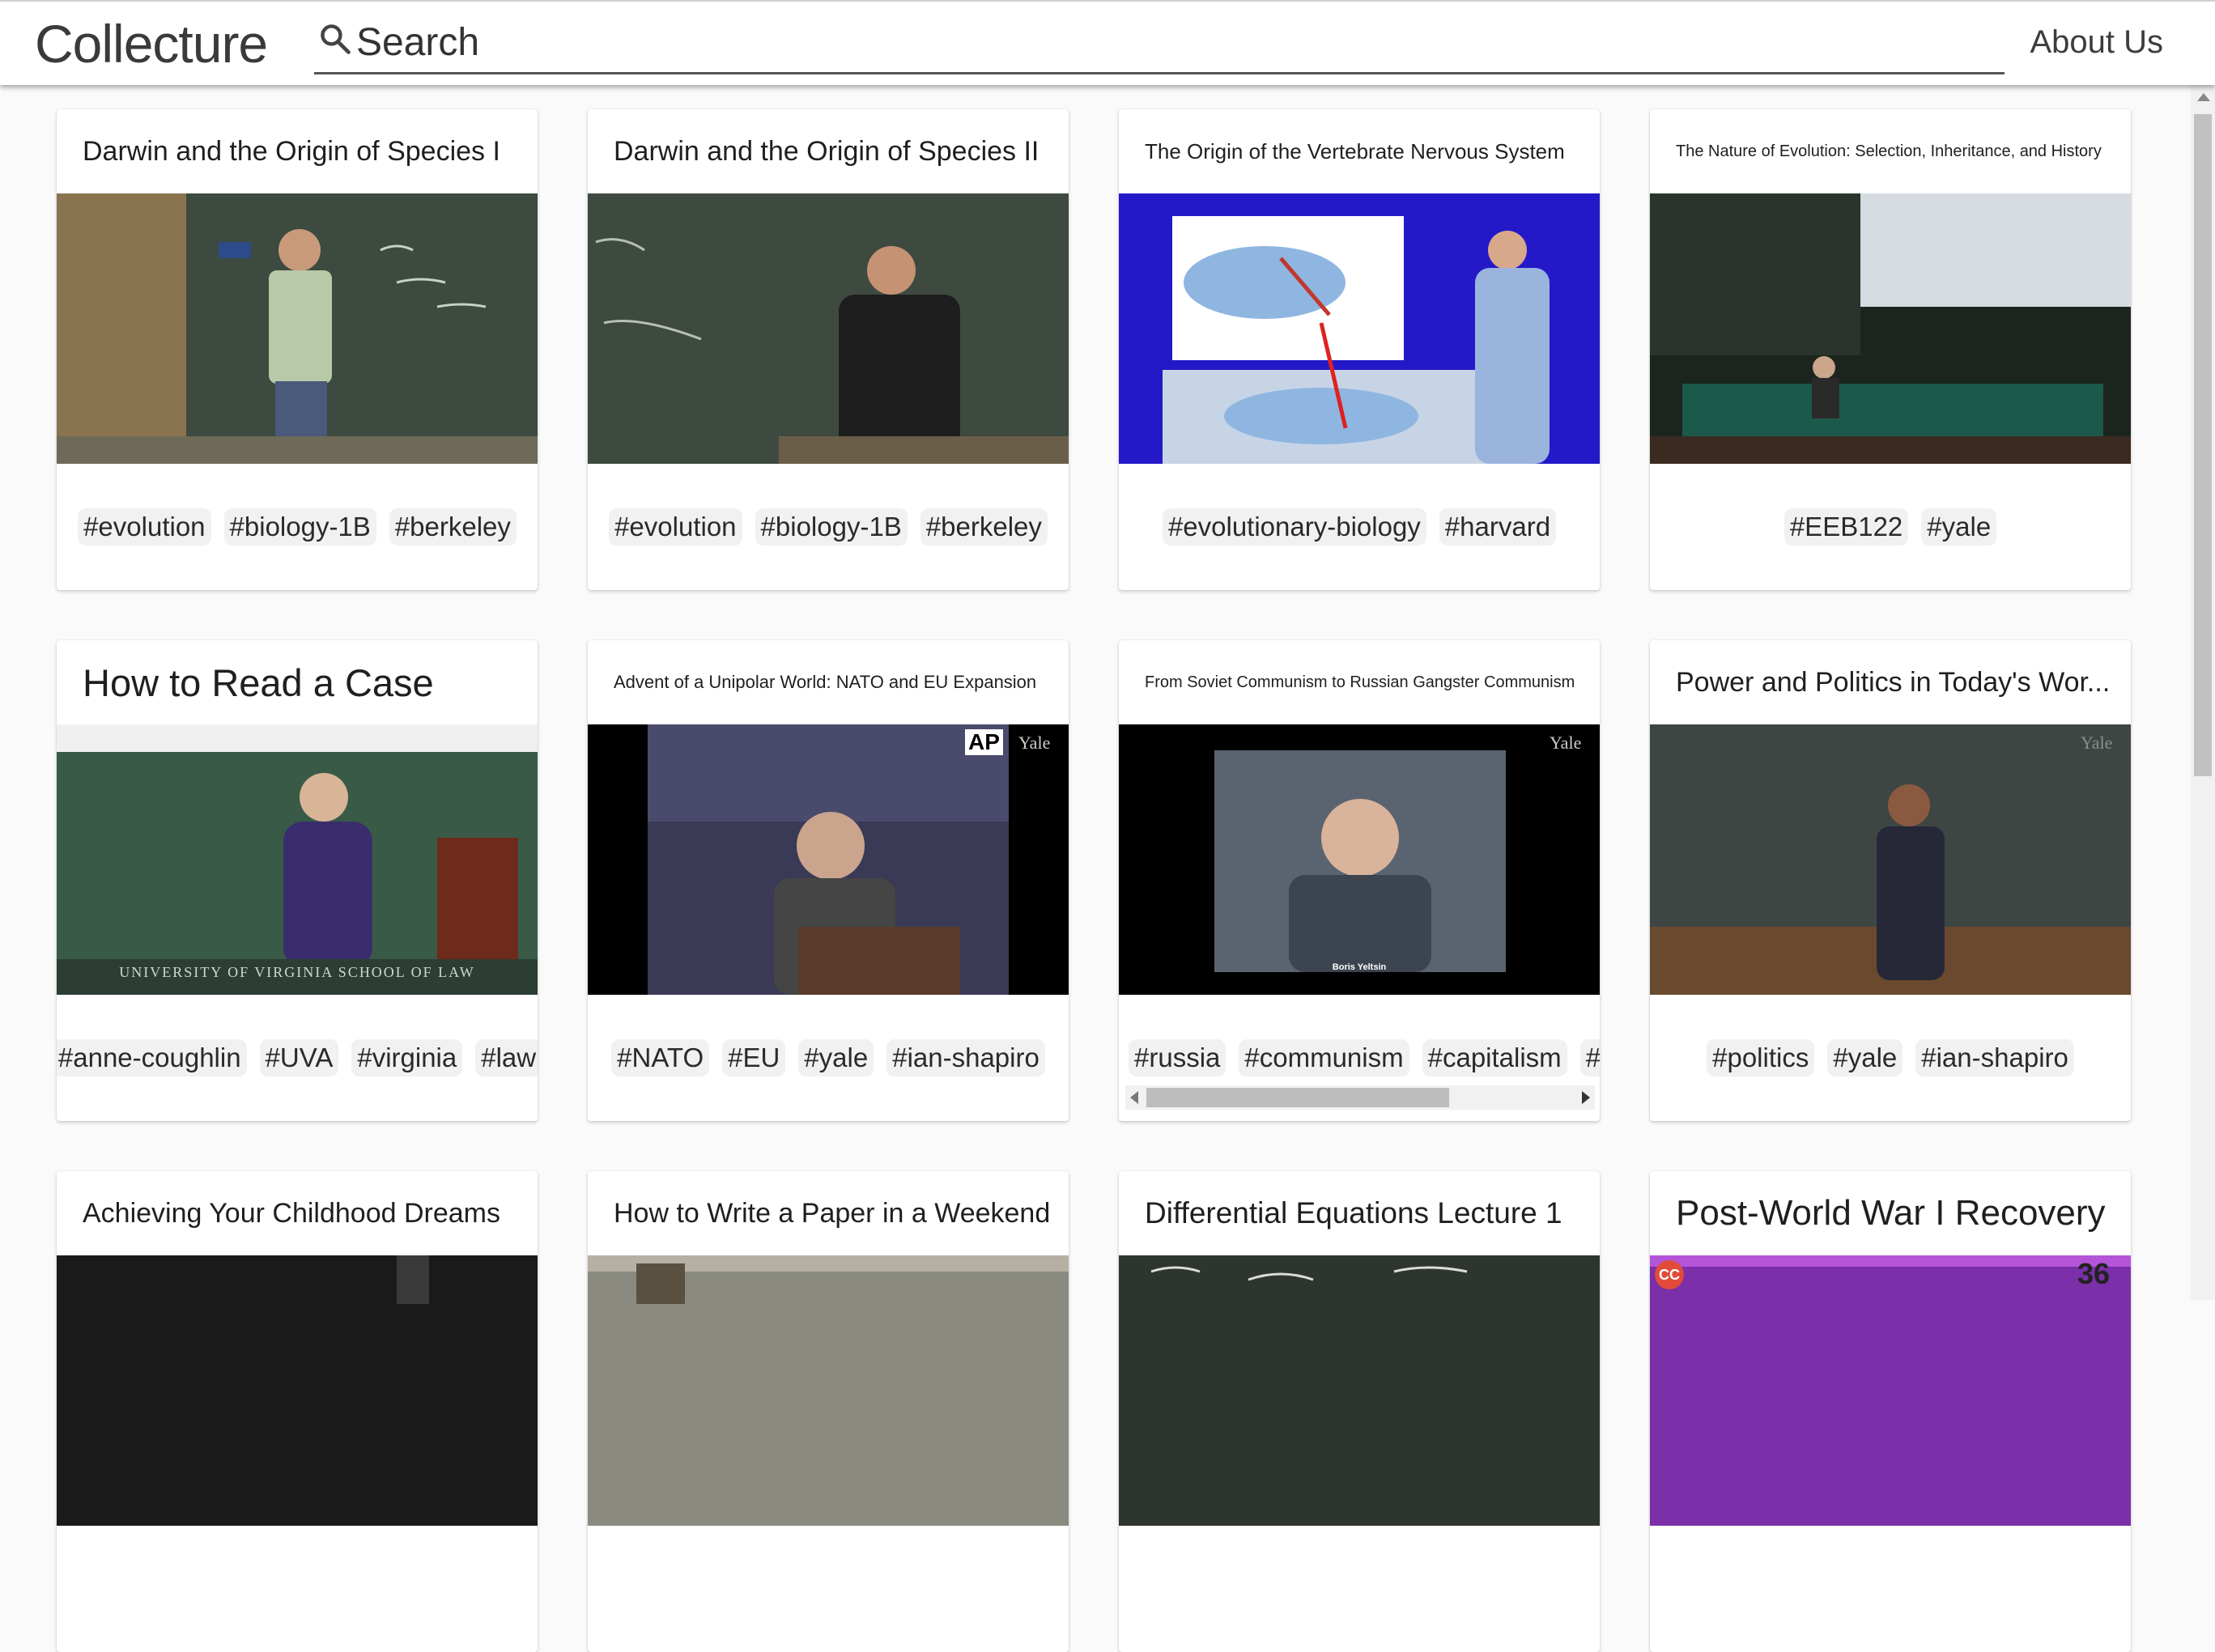 The width and height of the screenshot is (2215, 1652). Describe the element at coordinates (1761, 1058) in the screenshot. I see `tag-chip: #politics` at that location.